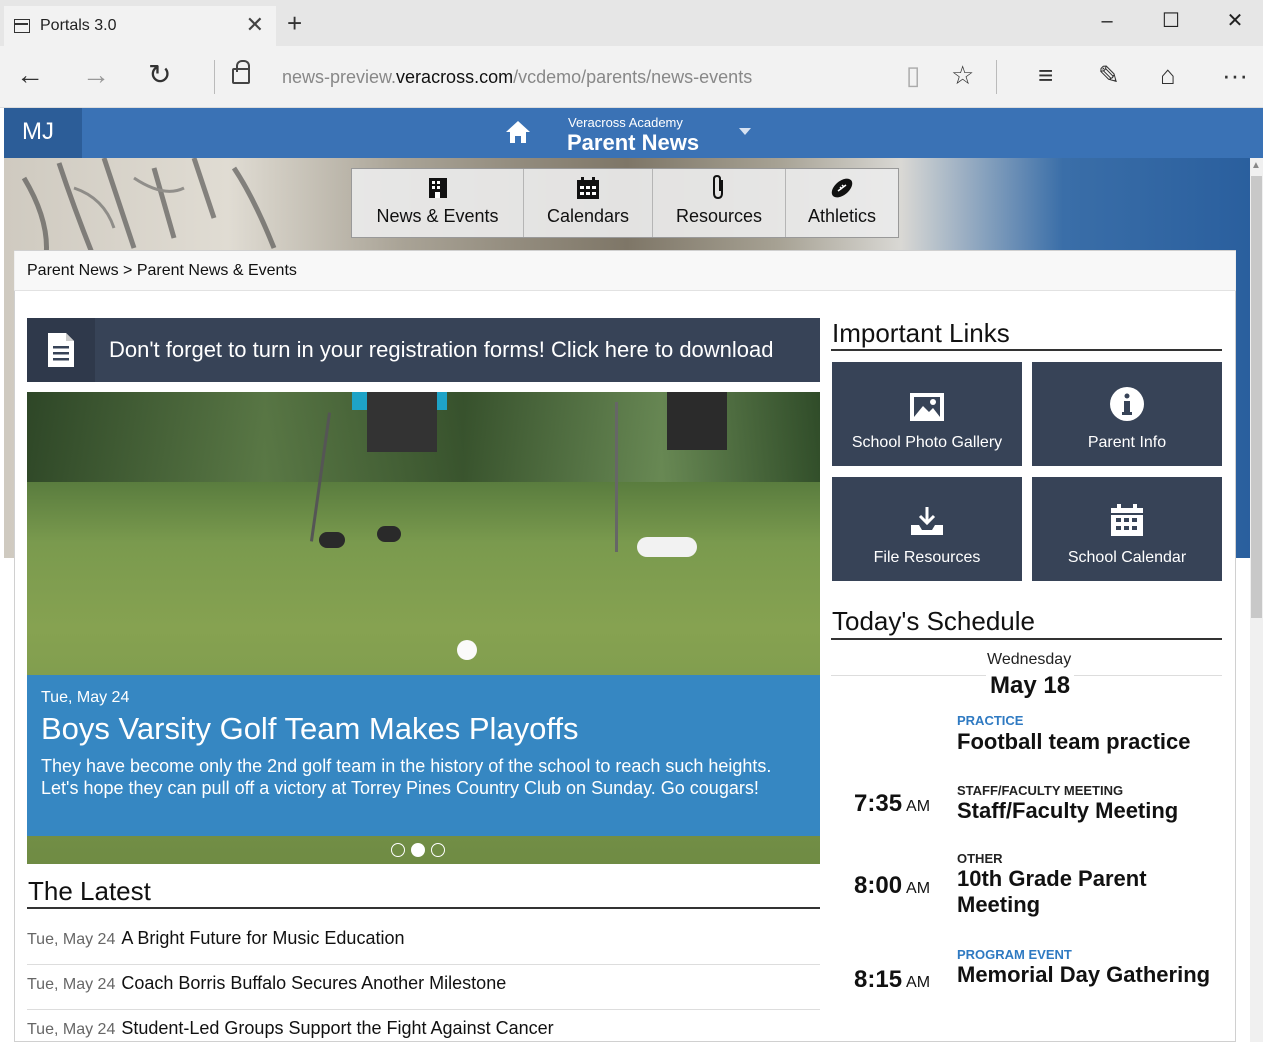 This screenshot has height=1042, width=1263. Describe the element at coordinates (1235, 75) in the screenshot. I see `more-icon: ···` at that location.